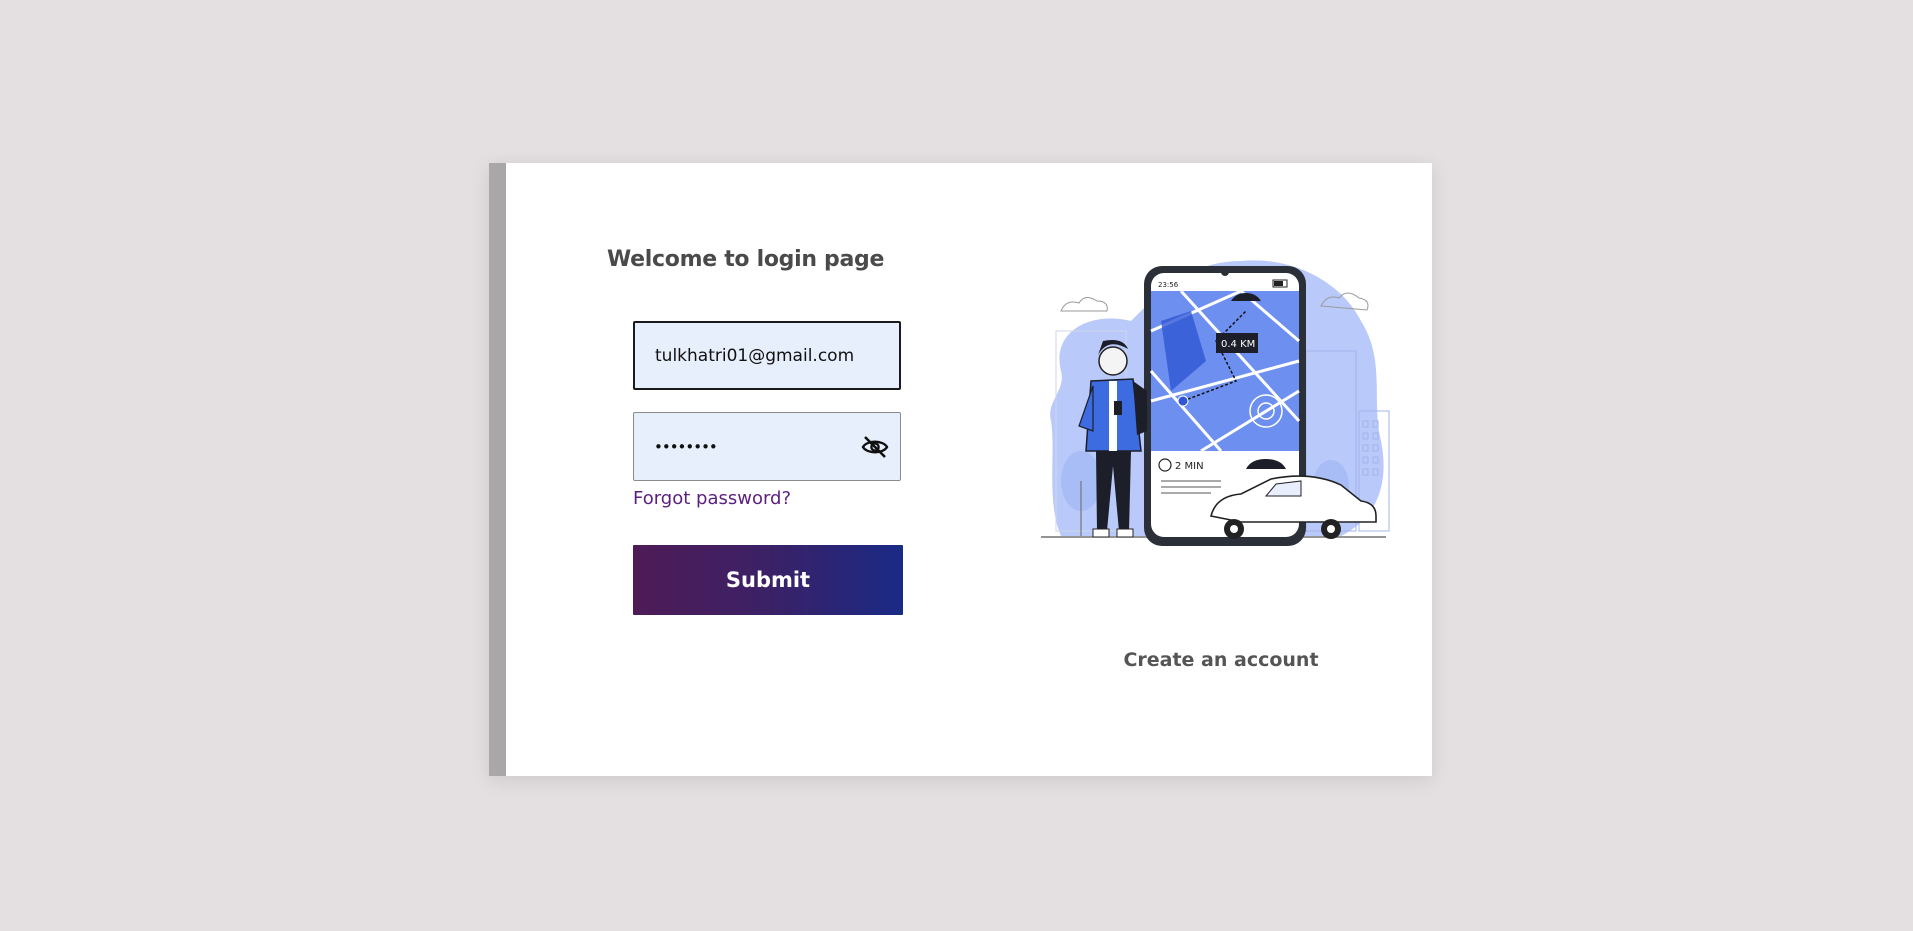 This screenshot has width=1913, height=931. Describe the element at coordinates (746, 259) in the screenshot. I see `page-title: Welcome to login page` at that location.